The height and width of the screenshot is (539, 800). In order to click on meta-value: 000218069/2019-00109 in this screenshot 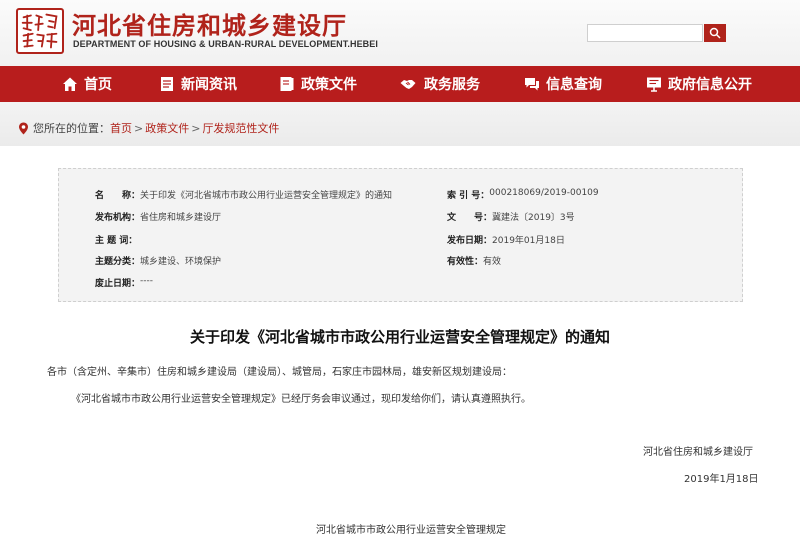, I will do `click(544, 193)`.